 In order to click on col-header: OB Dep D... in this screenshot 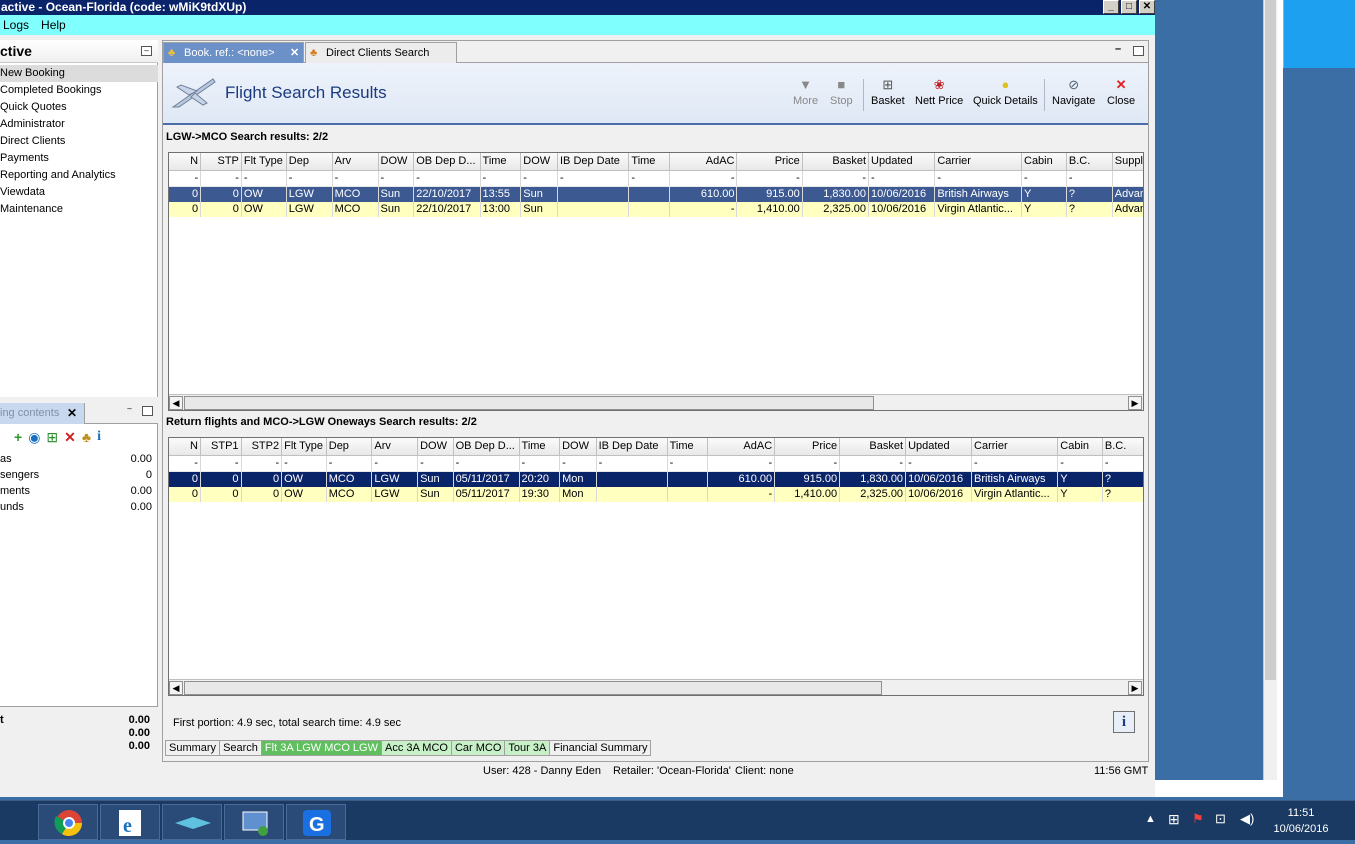, I will do `click(486, 447)`.